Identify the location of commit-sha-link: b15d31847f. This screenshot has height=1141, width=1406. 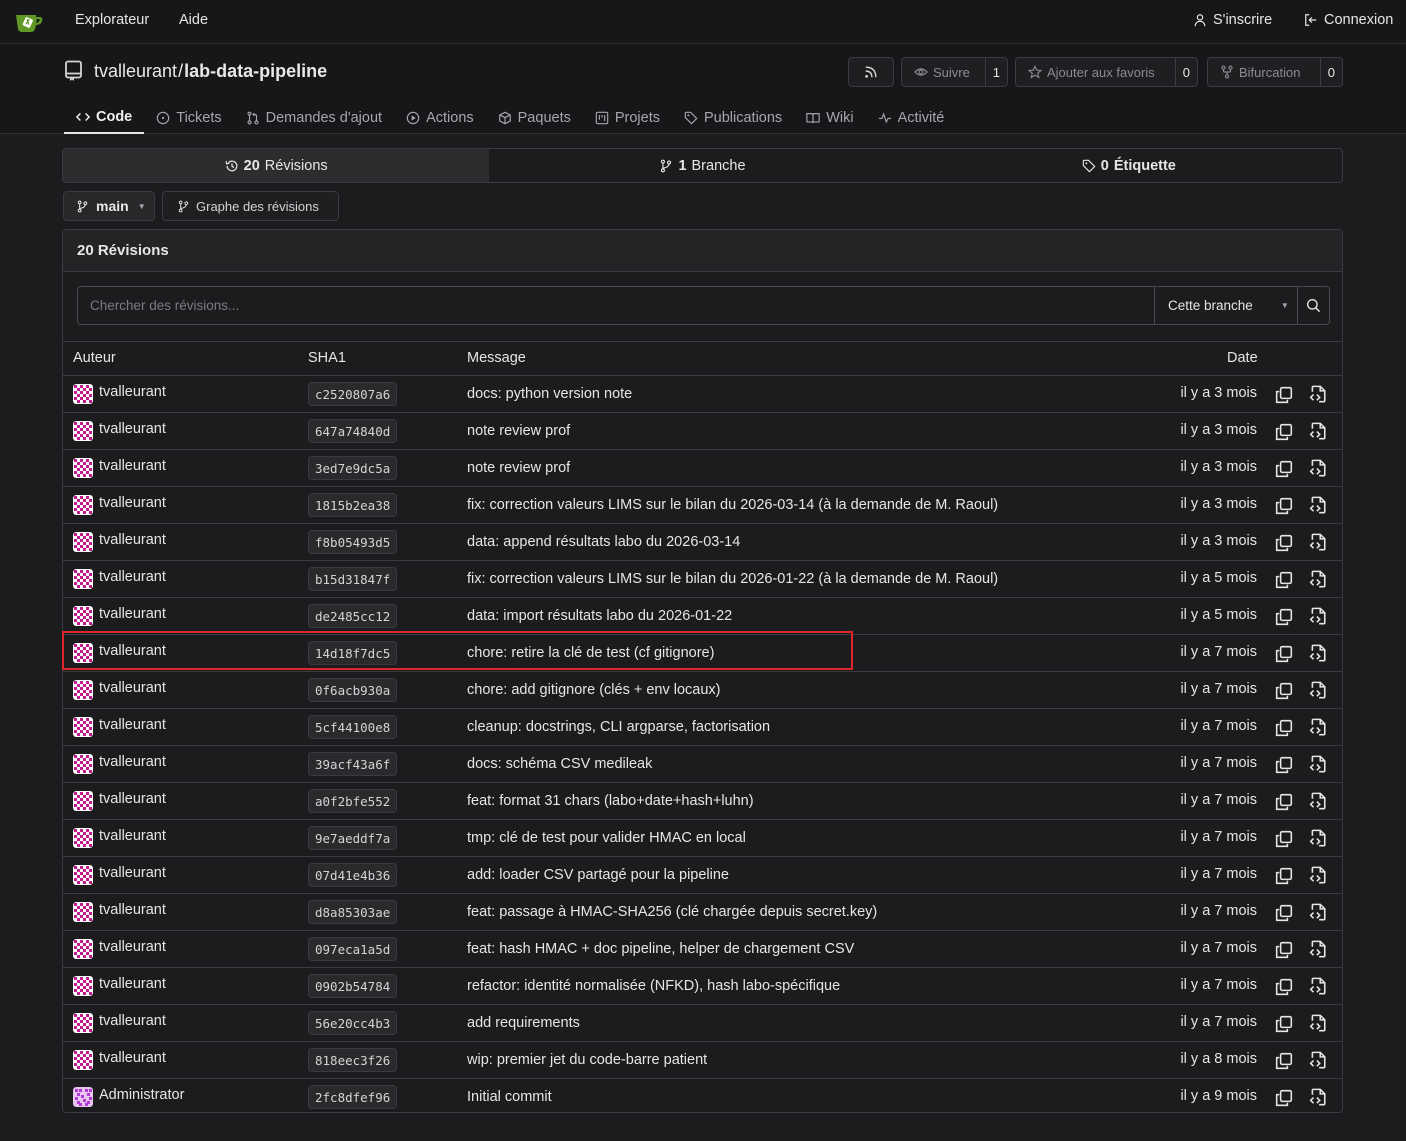
(353, 579).